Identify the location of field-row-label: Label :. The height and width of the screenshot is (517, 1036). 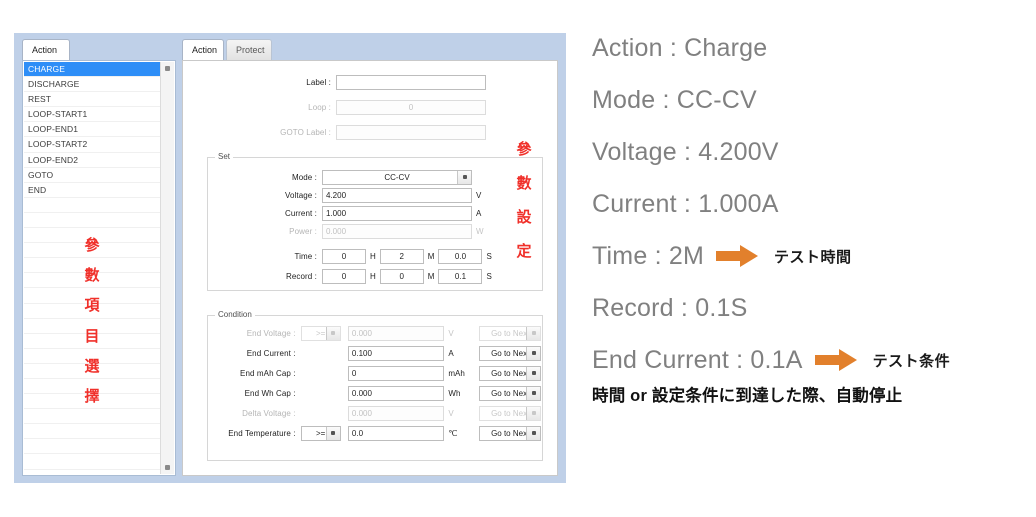
(398, 82).